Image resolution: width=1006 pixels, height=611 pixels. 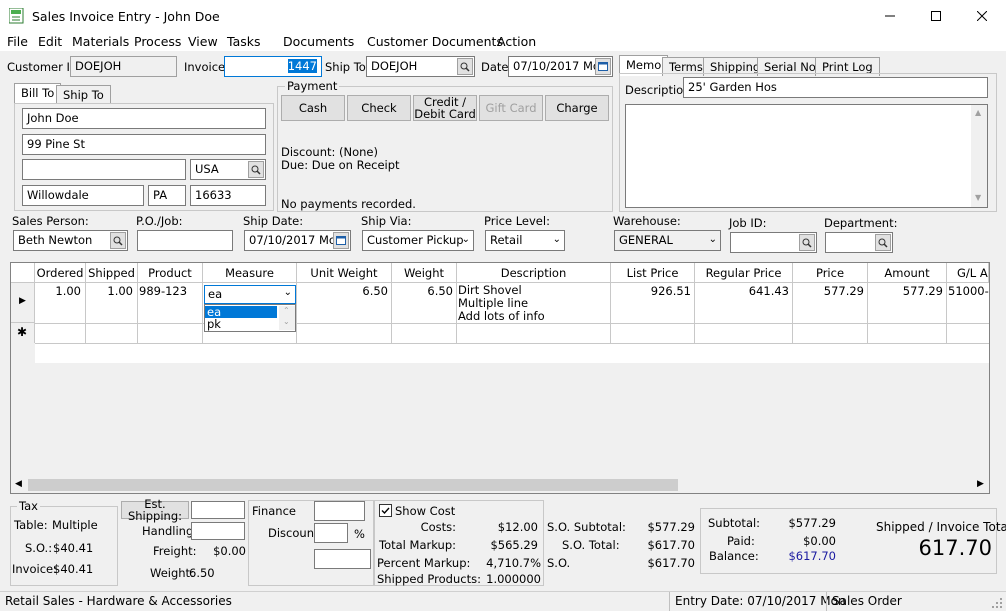 I want to click on measure-dropdown-list: ea pk ⌃ ⌄, so click(x=250, y=318).